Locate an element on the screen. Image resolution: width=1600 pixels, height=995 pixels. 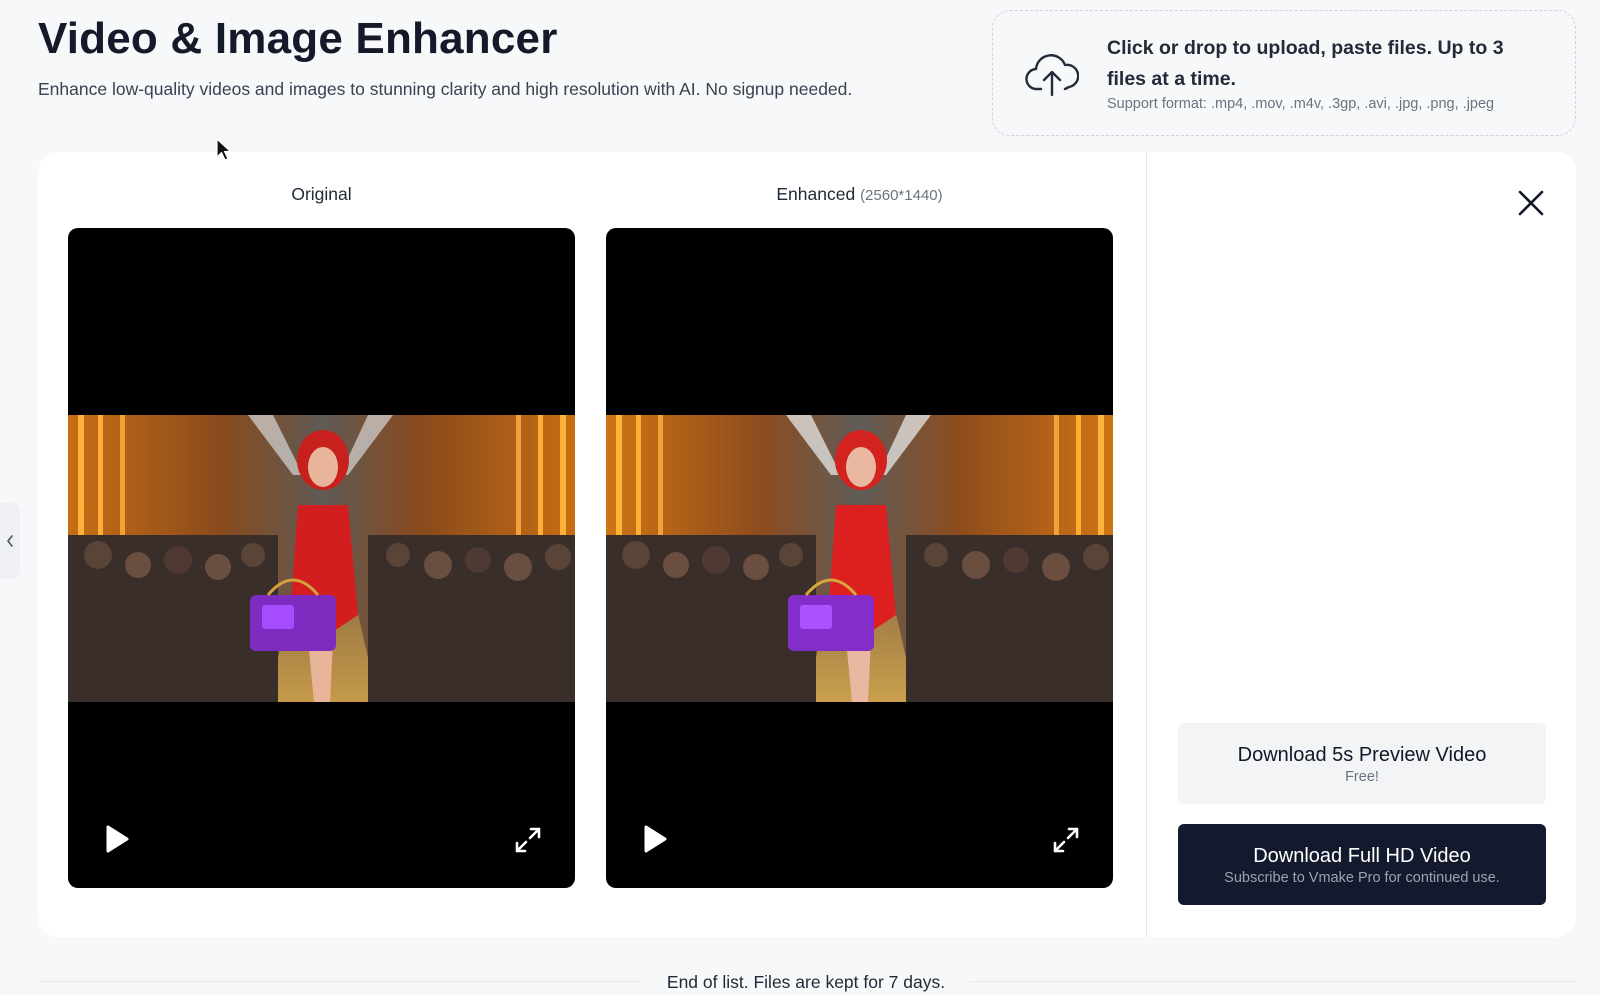
cloud-upload-icon is located at coordinates (1052, 75).